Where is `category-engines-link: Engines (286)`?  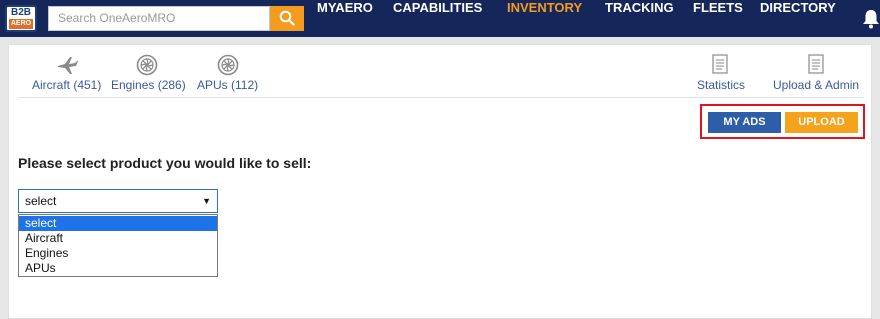 category-engines-link: Engines (286) is located at coordinates (148, 85).